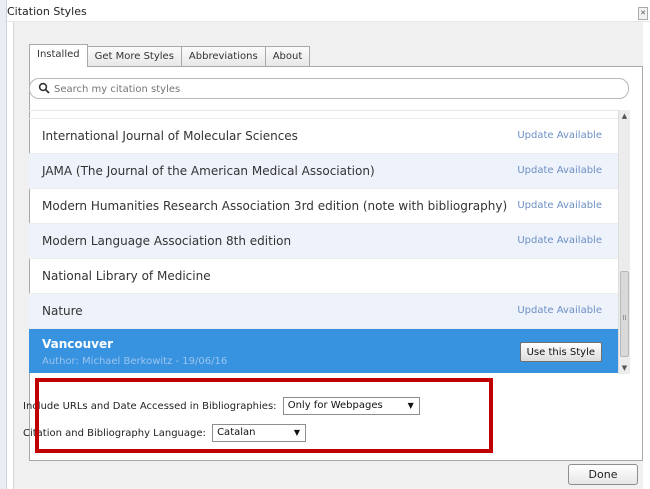 The height and width of the screenshot is (489, 650). I want to click on list-item-partial, so click(323, 115).